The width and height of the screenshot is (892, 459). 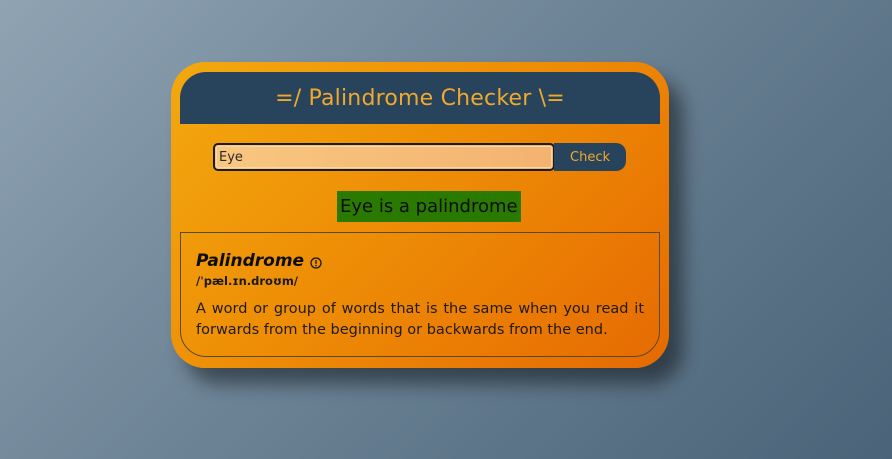 I want to click on check-button: Check, so click(x=590, y=157).